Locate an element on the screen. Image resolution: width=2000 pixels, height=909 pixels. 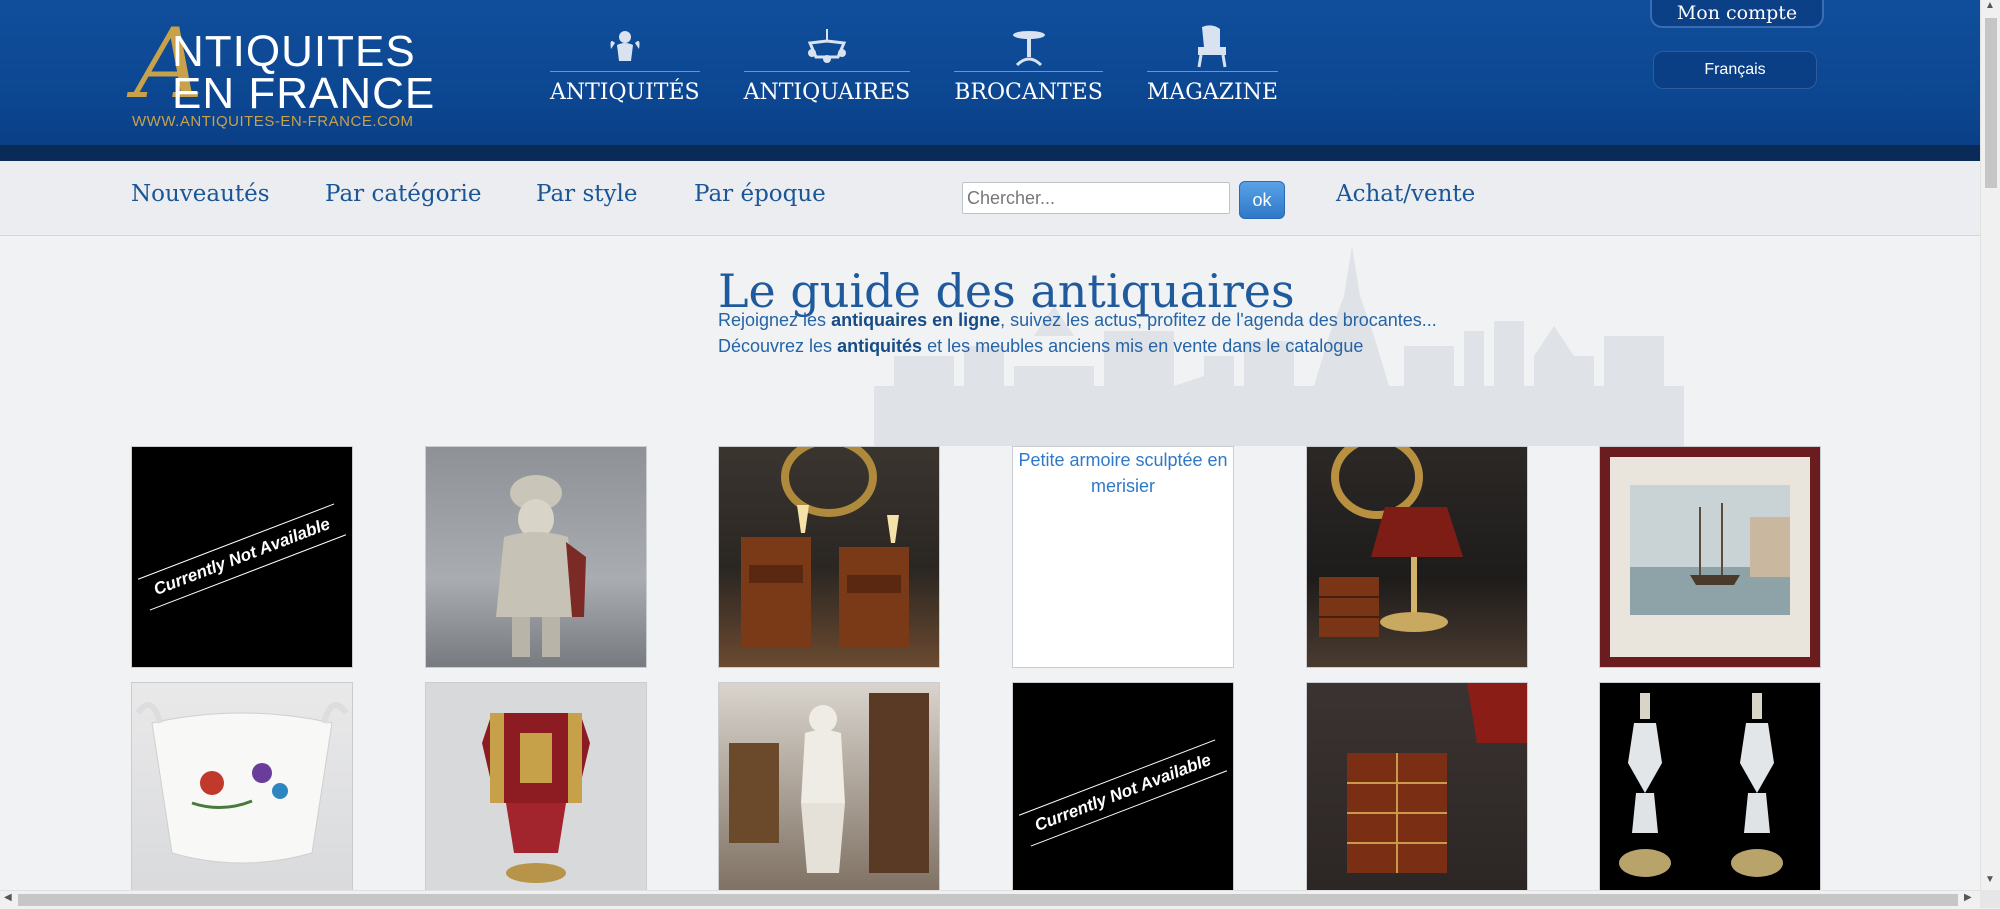
armchair-icon is located at coordinates (1212, 47).